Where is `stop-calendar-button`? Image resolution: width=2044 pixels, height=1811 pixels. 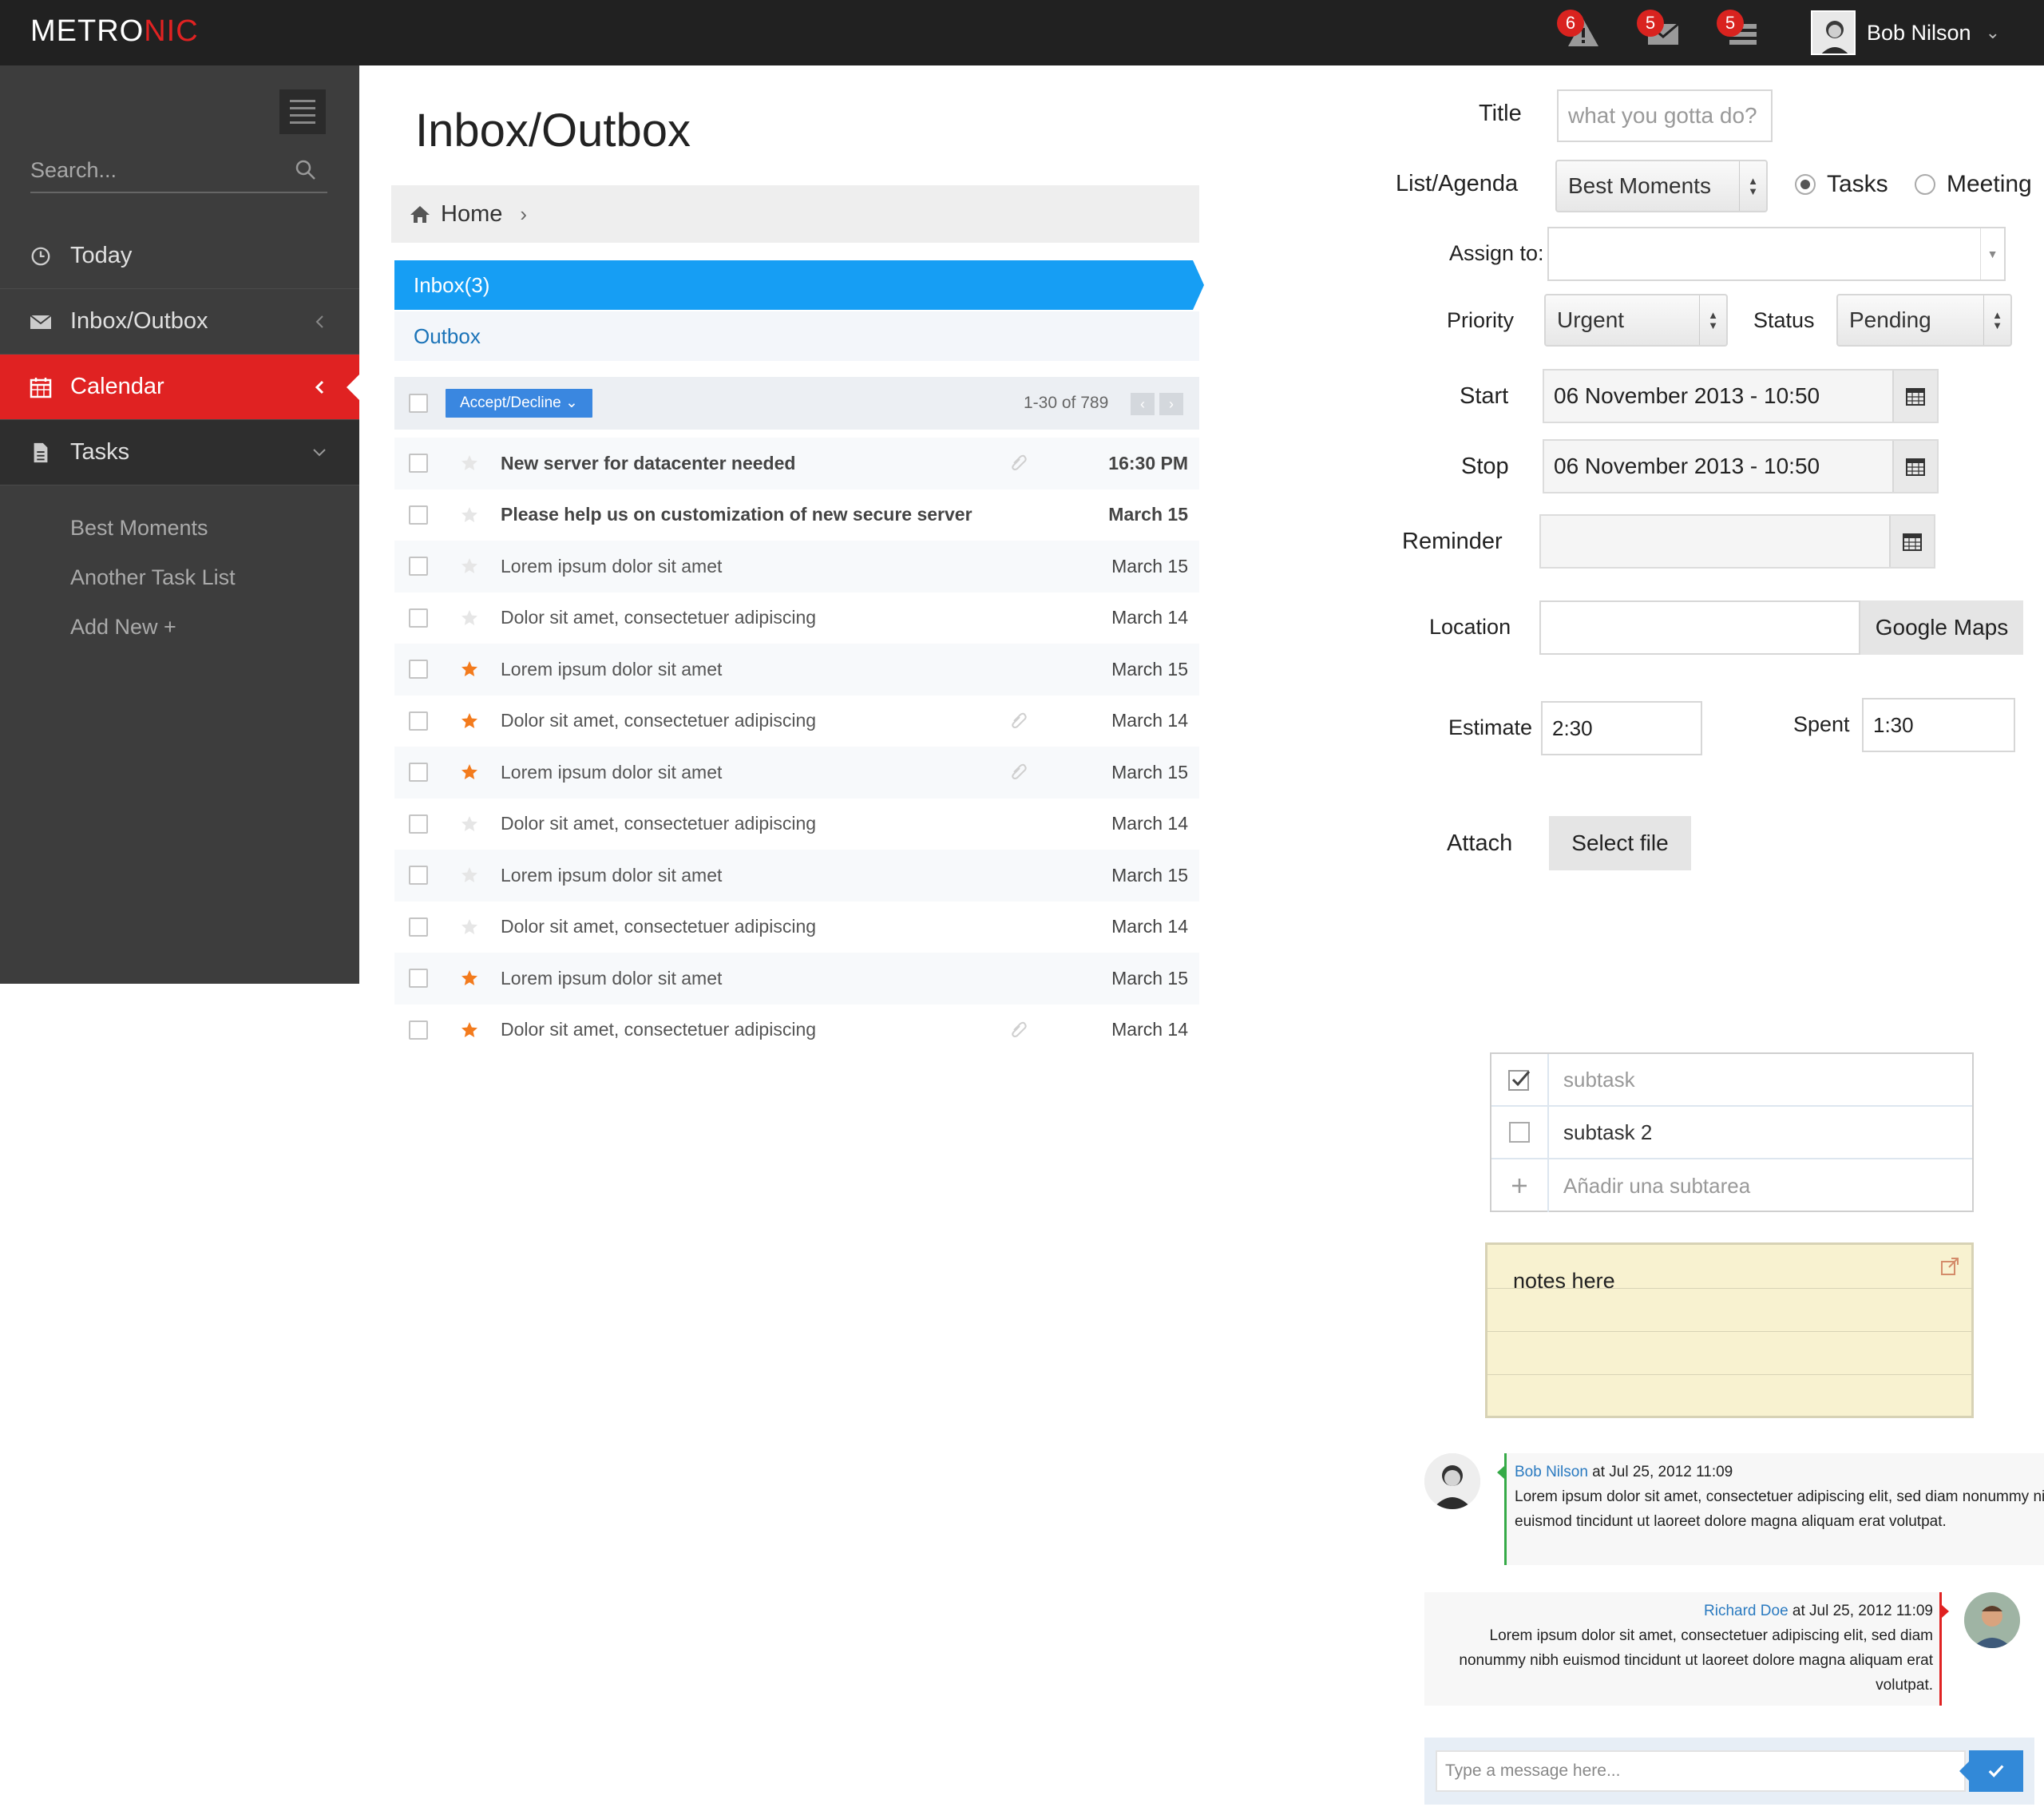
stop-calendar-button is located at coordinates (1914, 466).